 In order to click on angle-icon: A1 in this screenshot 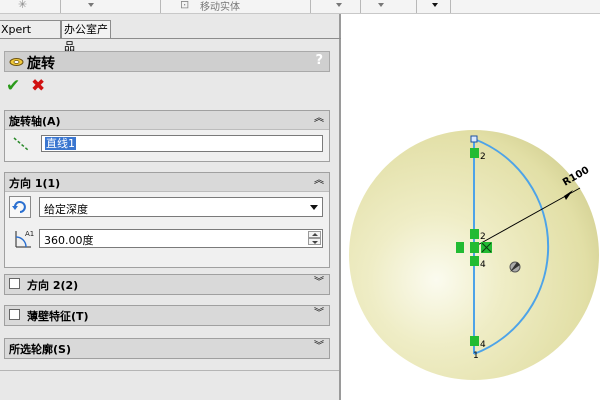, I will do `click(24, 239)`.